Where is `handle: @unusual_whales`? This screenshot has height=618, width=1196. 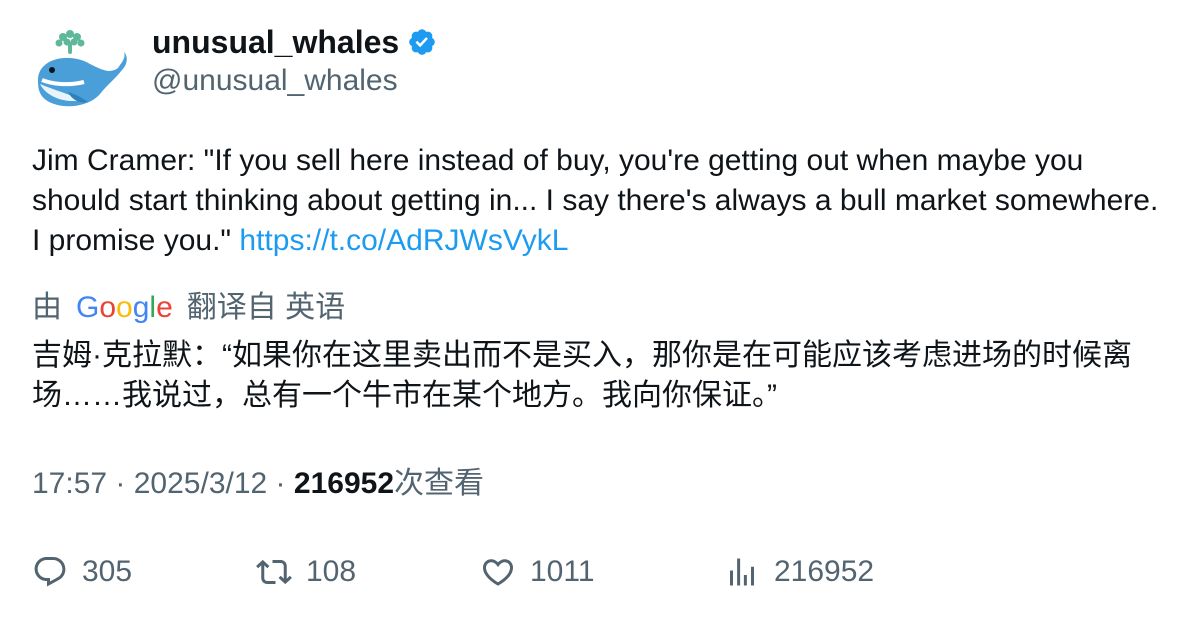
handle: @unusual_whales is located at coordinates (275, 81).